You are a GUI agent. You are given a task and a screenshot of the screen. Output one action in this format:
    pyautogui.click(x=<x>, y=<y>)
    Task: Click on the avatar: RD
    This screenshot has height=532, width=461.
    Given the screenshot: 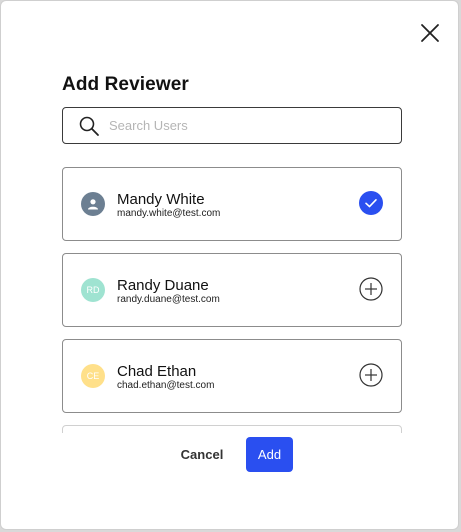 What is the action you would take?
    pyautogui.click(x=93, y=290)
    